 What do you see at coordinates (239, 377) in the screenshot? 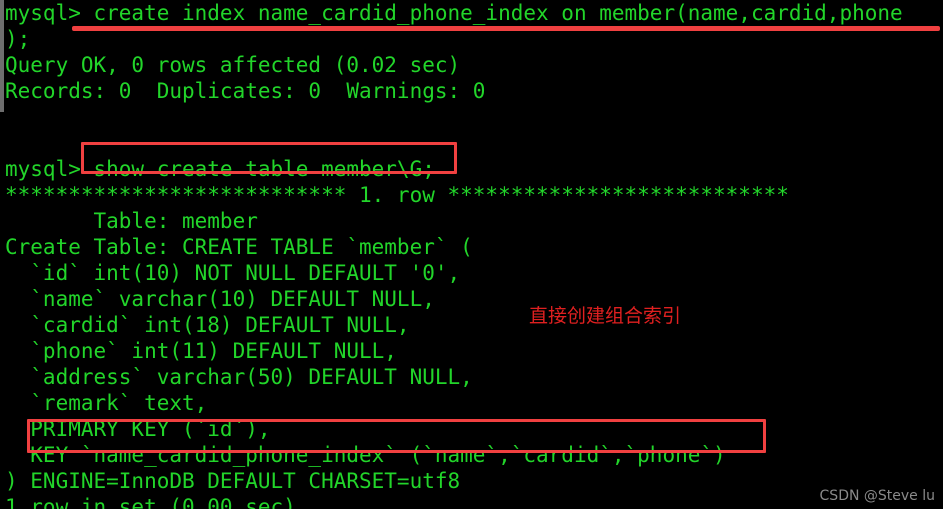
I see `terminal-line: `address` varchar(50) DEFAULT NULL,` at bounding box center [239, 377].